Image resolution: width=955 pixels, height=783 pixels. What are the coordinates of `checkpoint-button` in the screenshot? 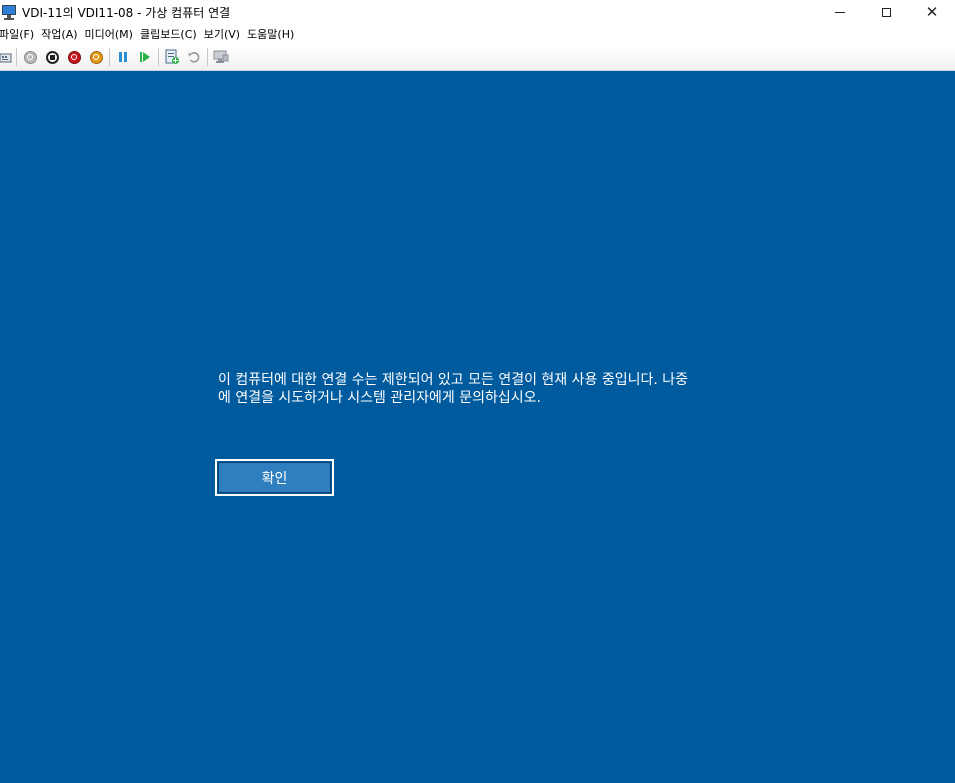 It's located at (172, 57).